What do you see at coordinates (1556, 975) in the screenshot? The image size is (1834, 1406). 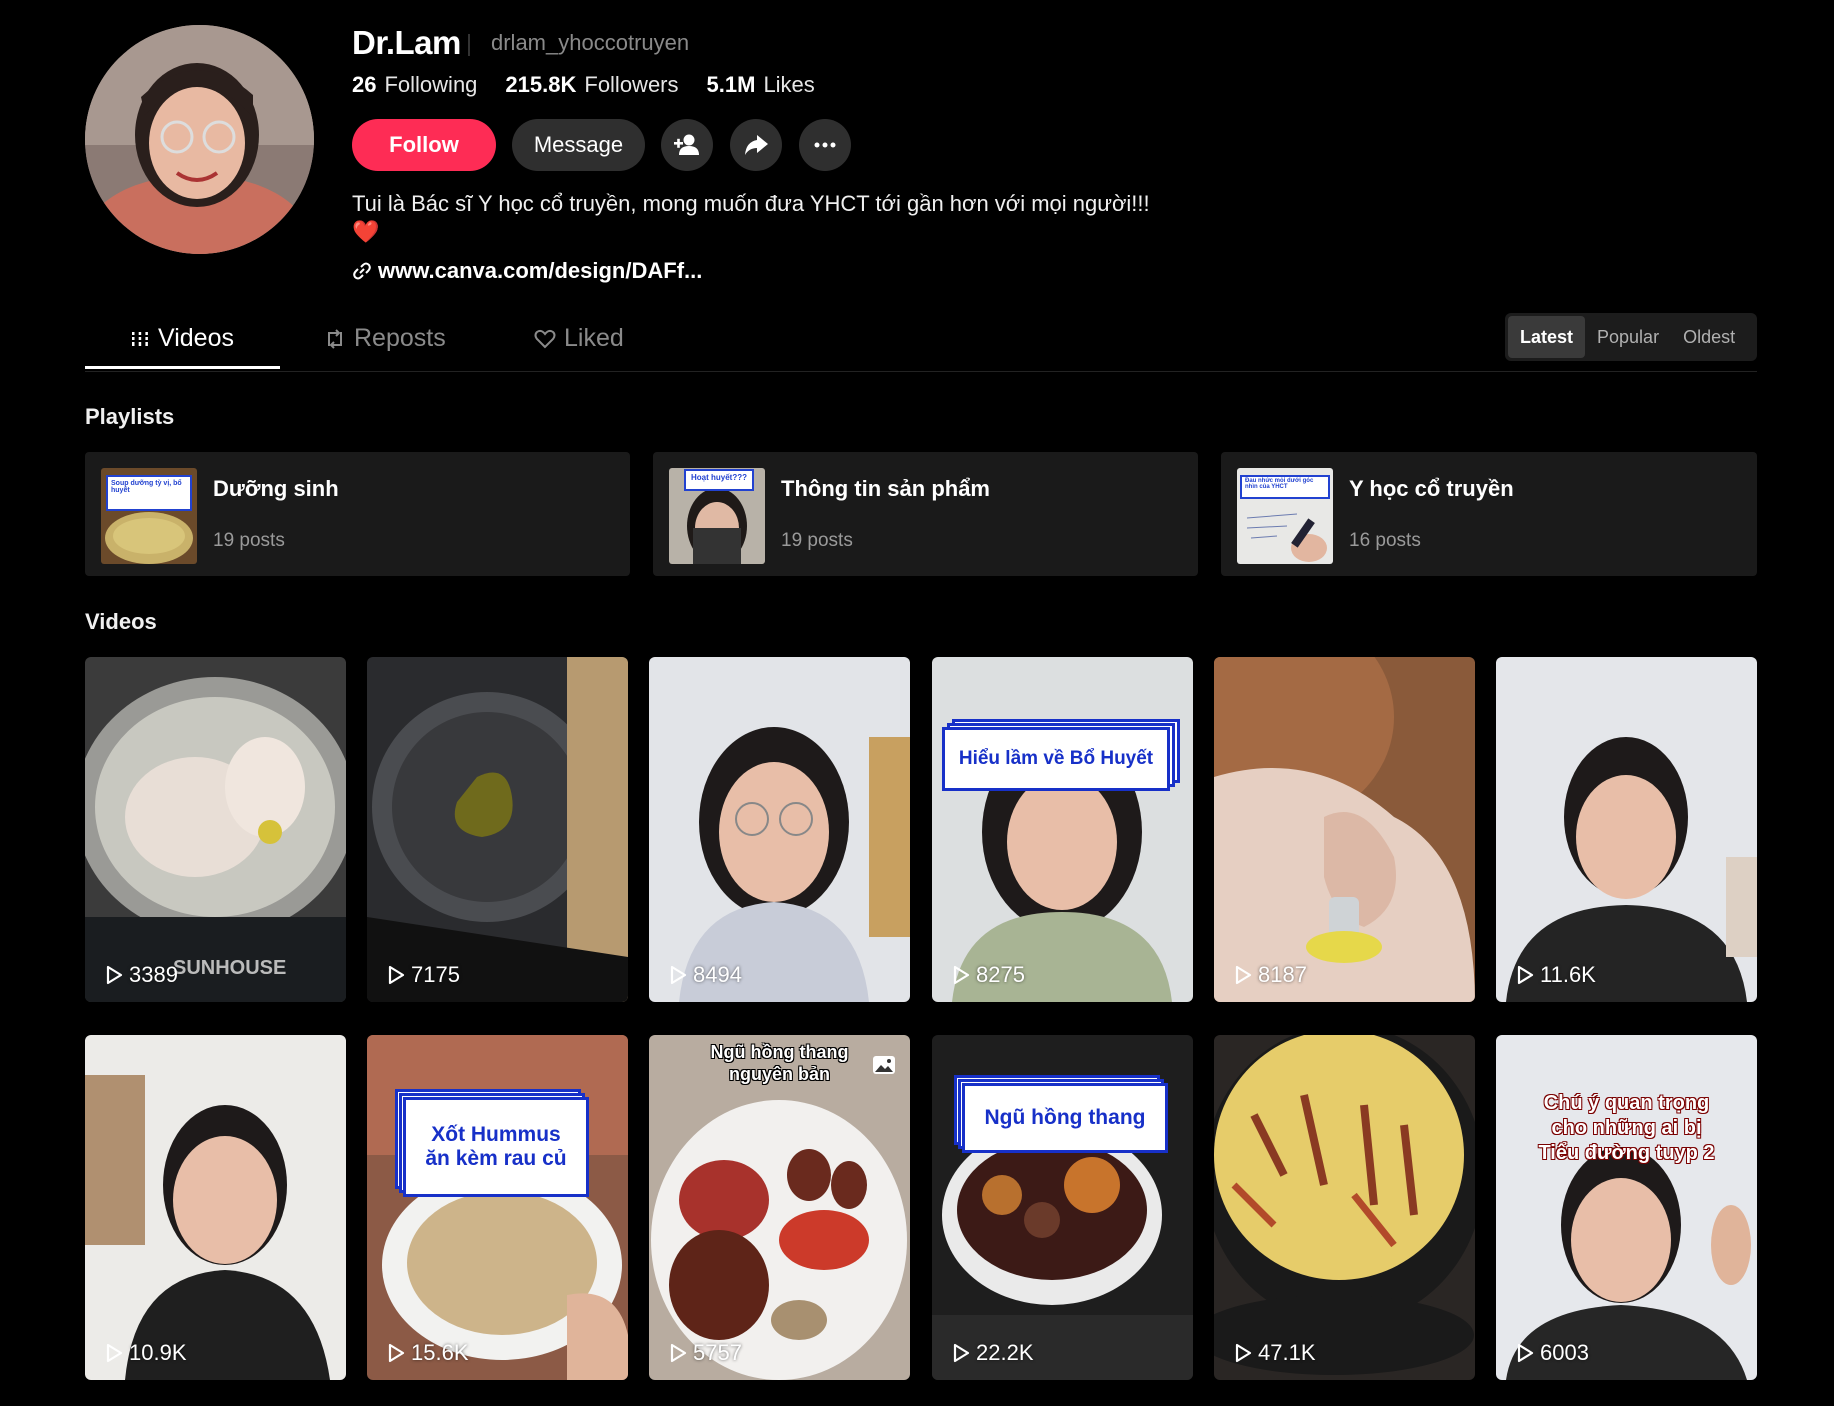 I see `video-views: 11.6K` at bounding box center [1556, 975].